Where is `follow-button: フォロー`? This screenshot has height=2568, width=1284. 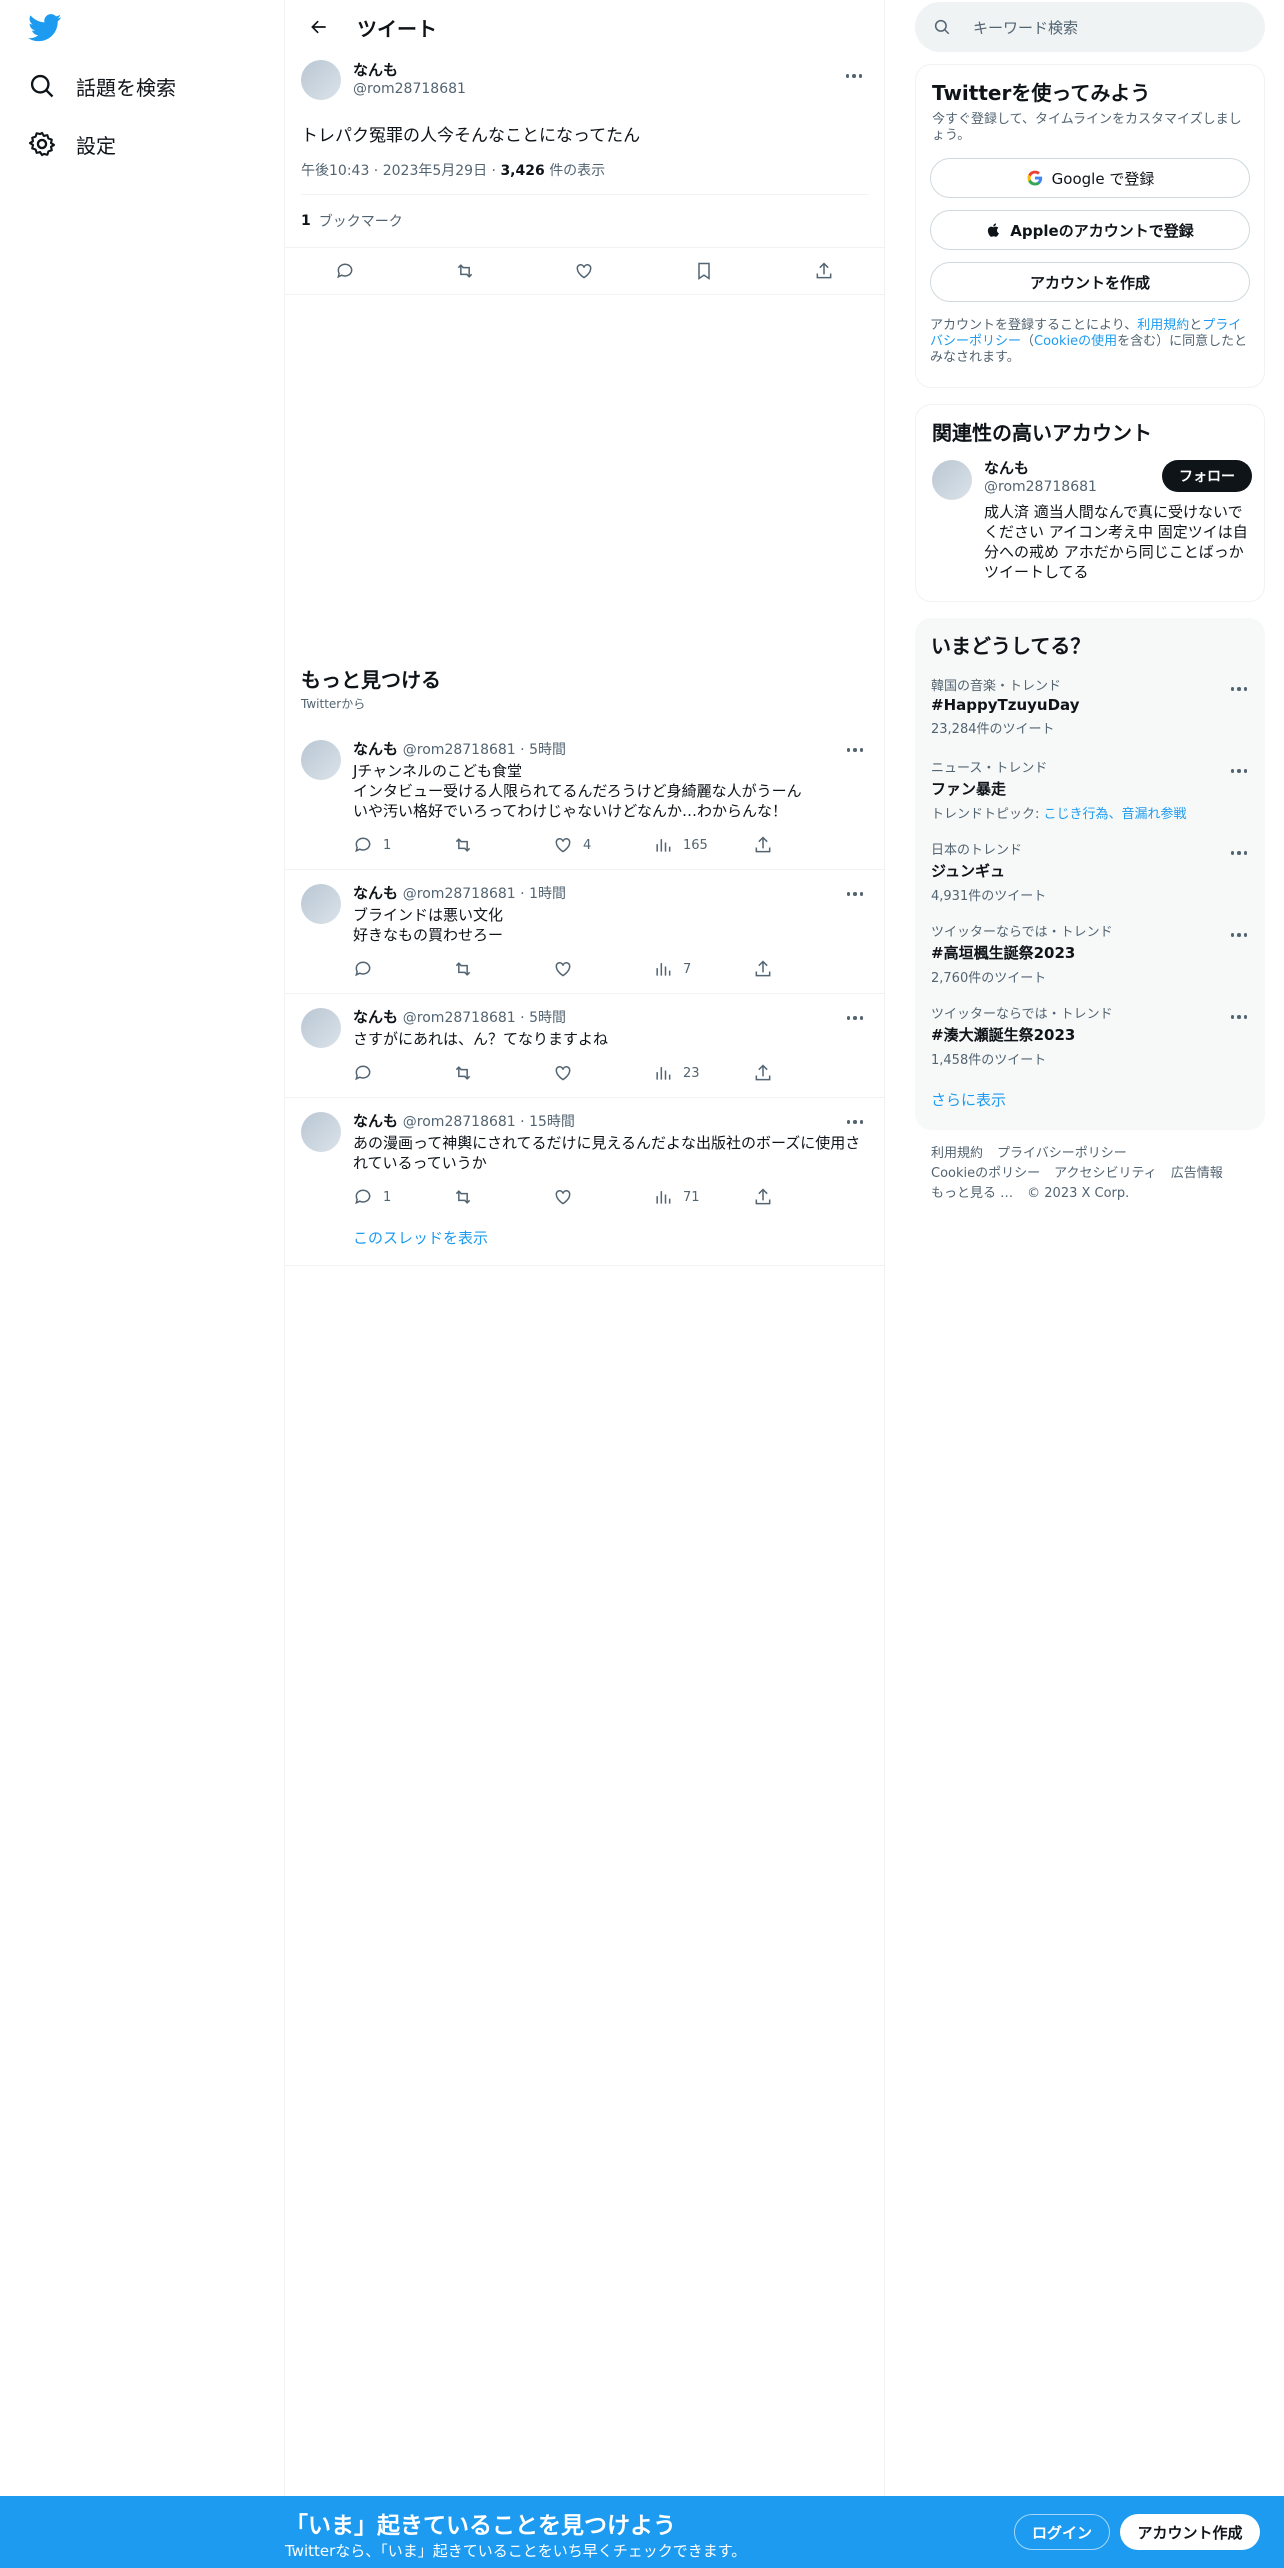
follow-button: フォロー is located at coordinates (1207, 476).